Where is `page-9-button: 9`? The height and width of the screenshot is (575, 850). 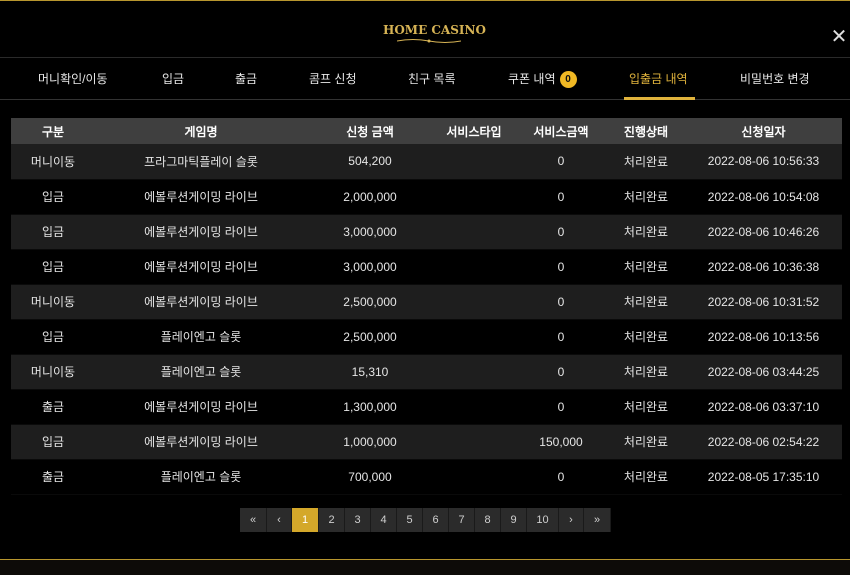 page-9-button: 9 is located at coordinates (514, 520).